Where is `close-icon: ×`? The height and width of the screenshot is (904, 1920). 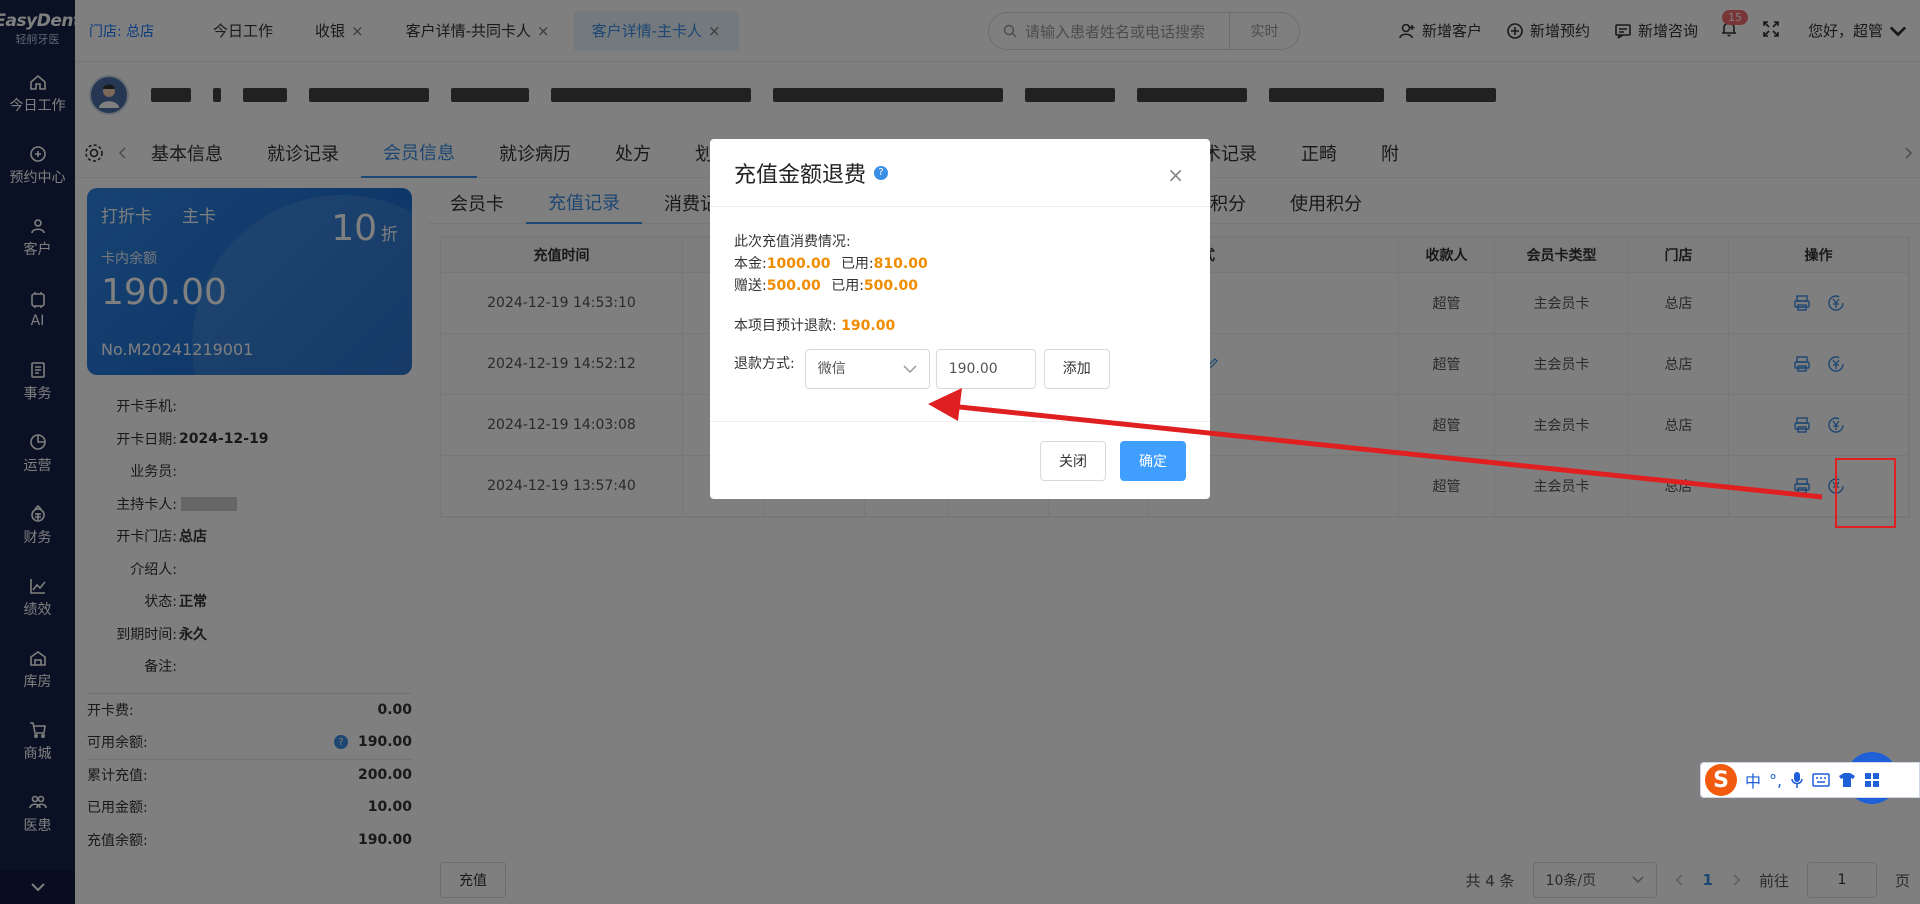 close-icon: × is located at coordinates (1175, 175).